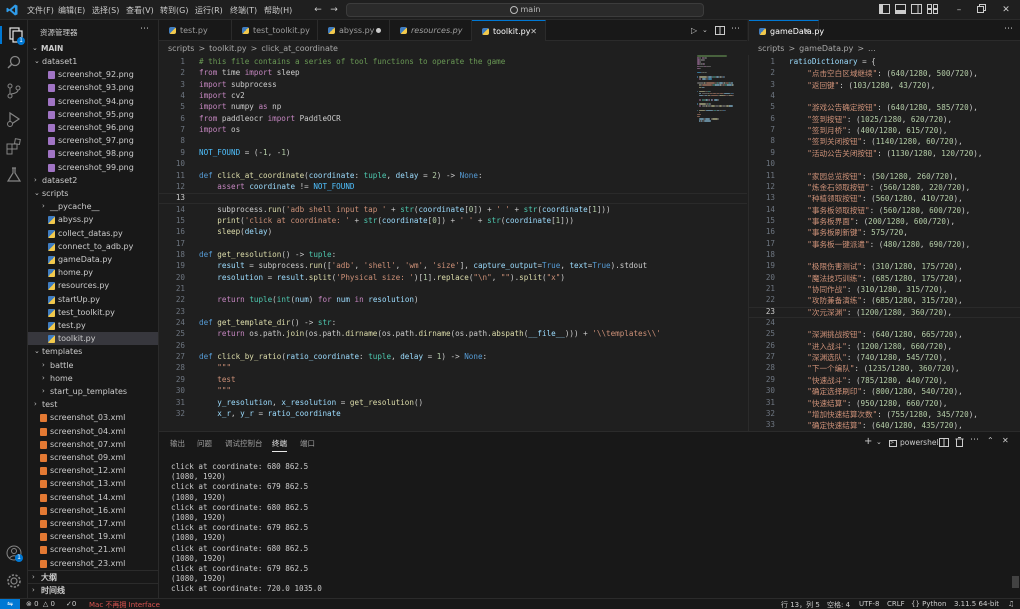  Describe the element at coordinates (93, 589) in the screenshot. I see `timeline-section: › 时间线` at that location.